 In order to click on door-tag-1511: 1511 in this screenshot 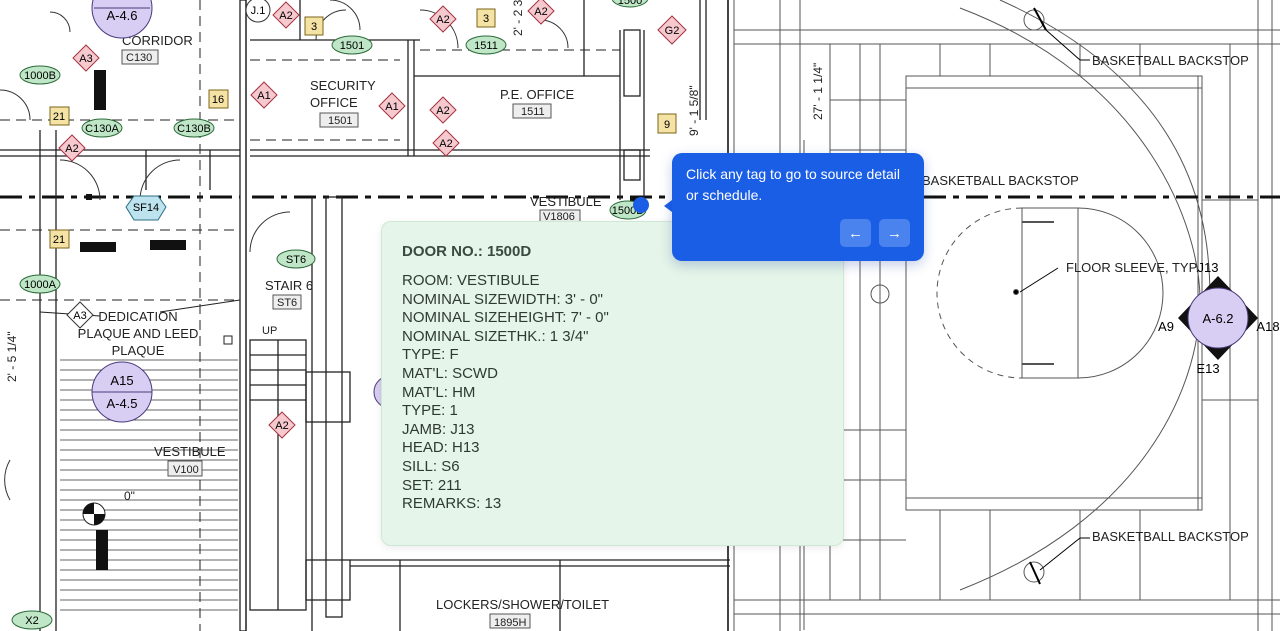, I will do `click(486, 45)`.